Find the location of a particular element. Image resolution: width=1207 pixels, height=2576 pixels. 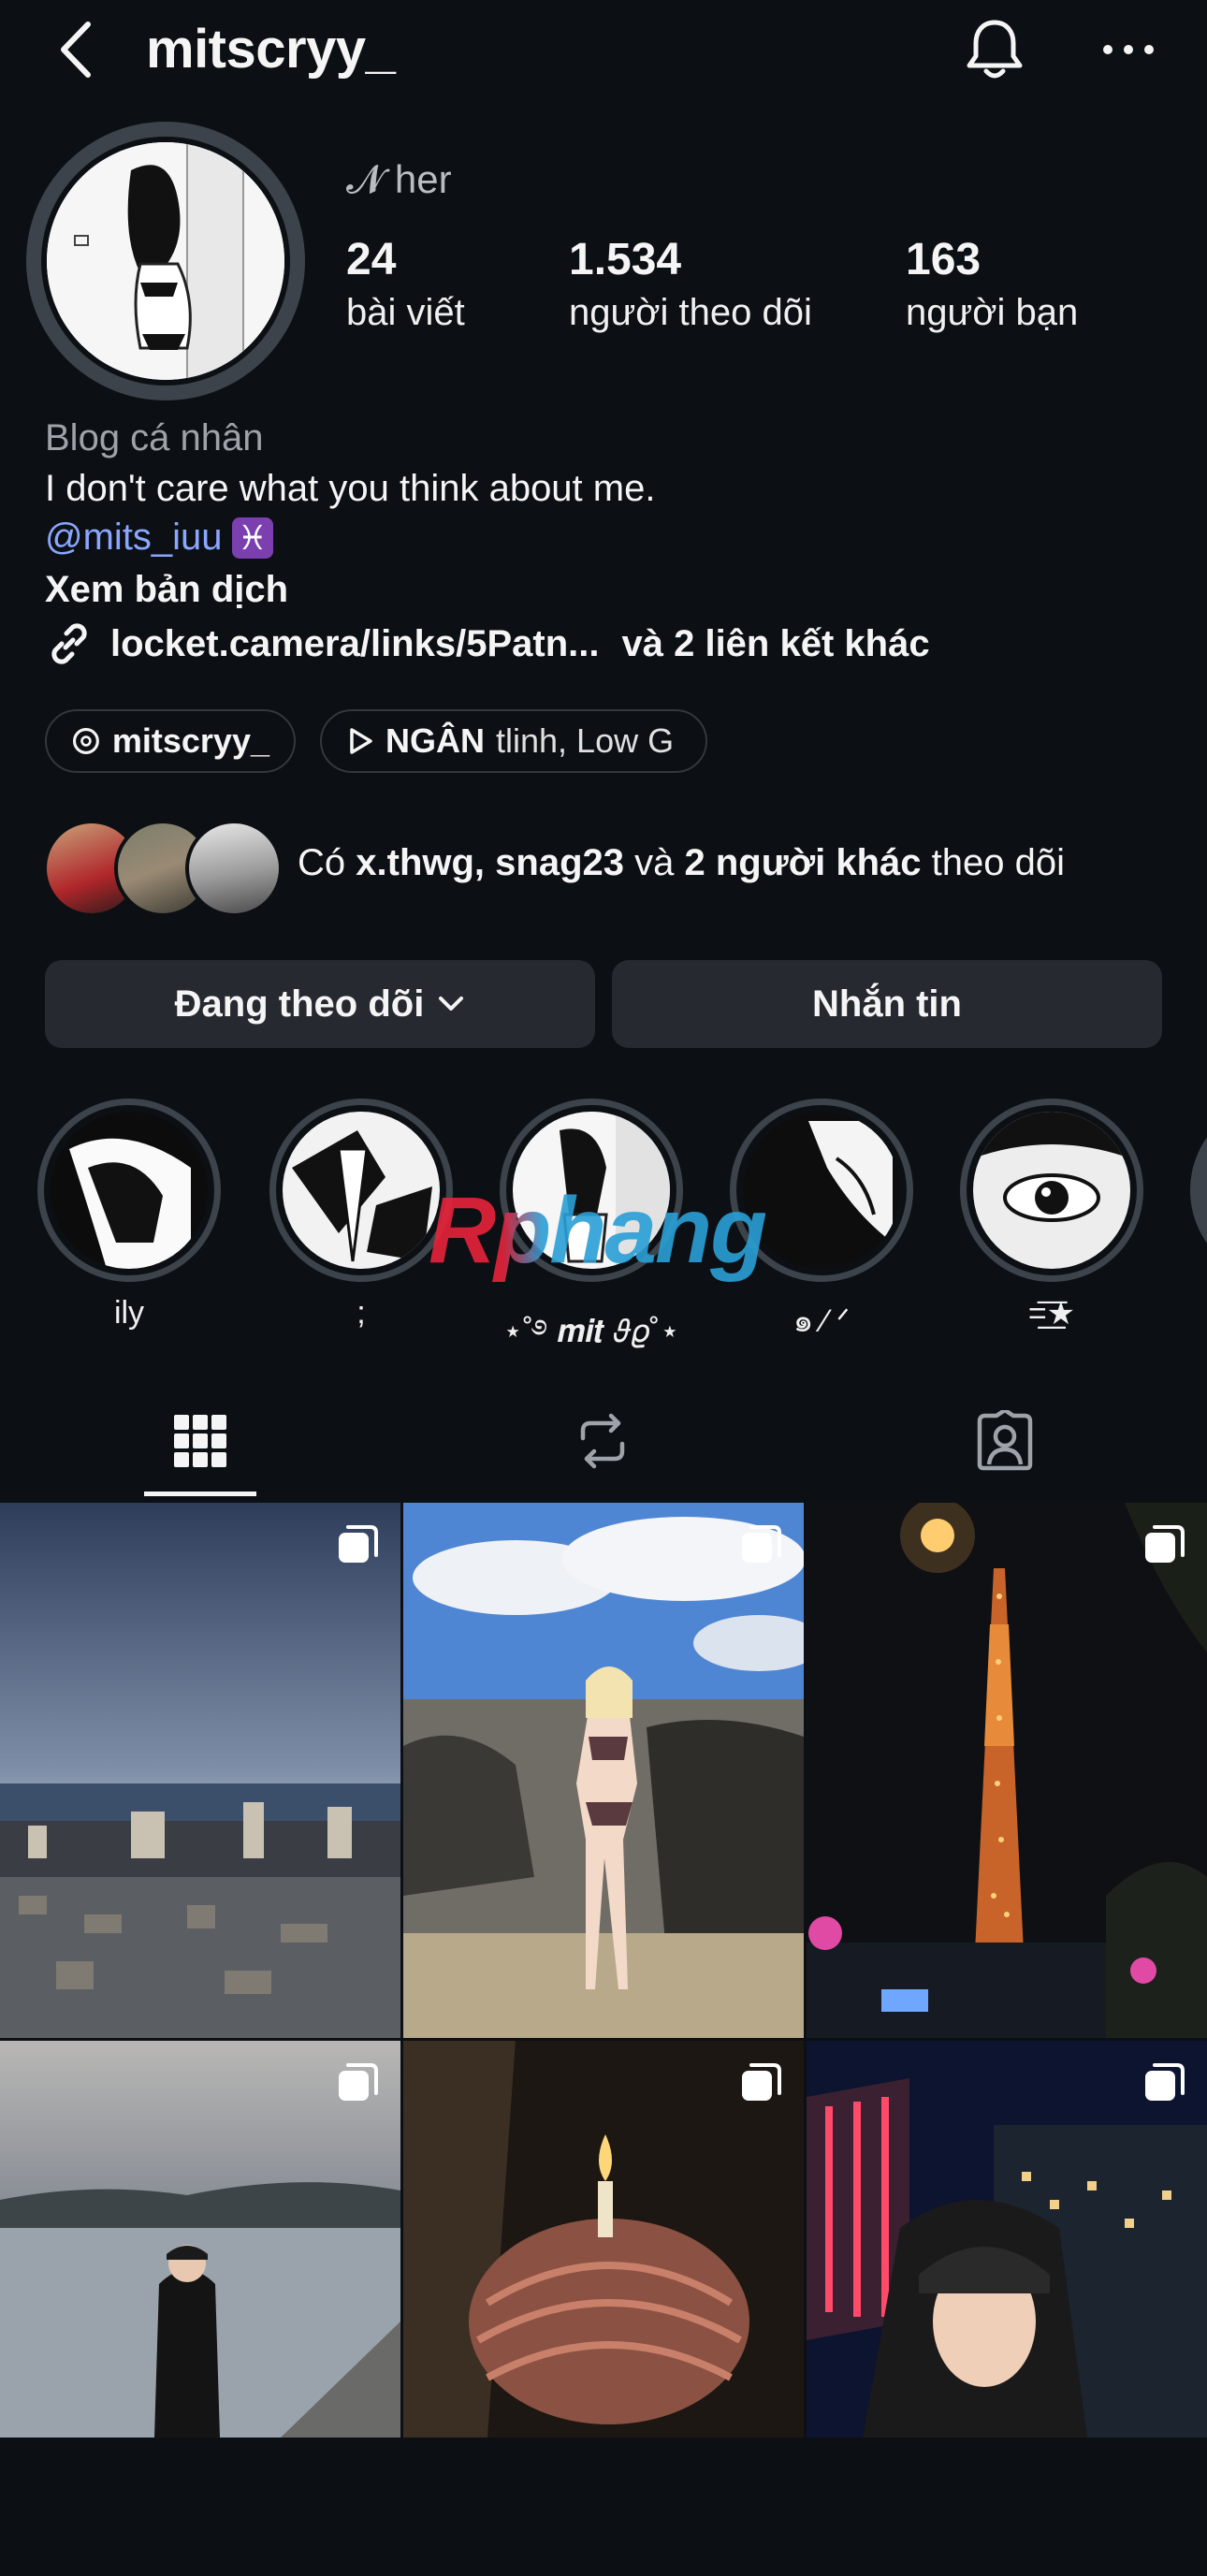

active-tab-indicator is located at coordinates (200, 1494).